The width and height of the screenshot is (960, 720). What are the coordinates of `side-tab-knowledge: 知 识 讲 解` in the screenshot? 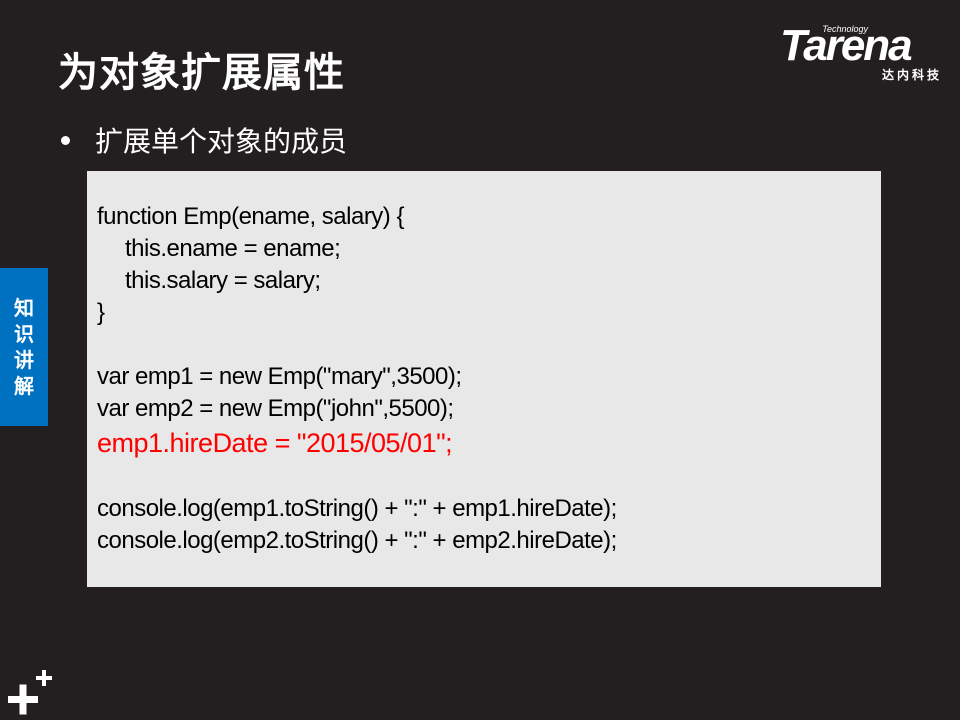 It's located at (24, 347).